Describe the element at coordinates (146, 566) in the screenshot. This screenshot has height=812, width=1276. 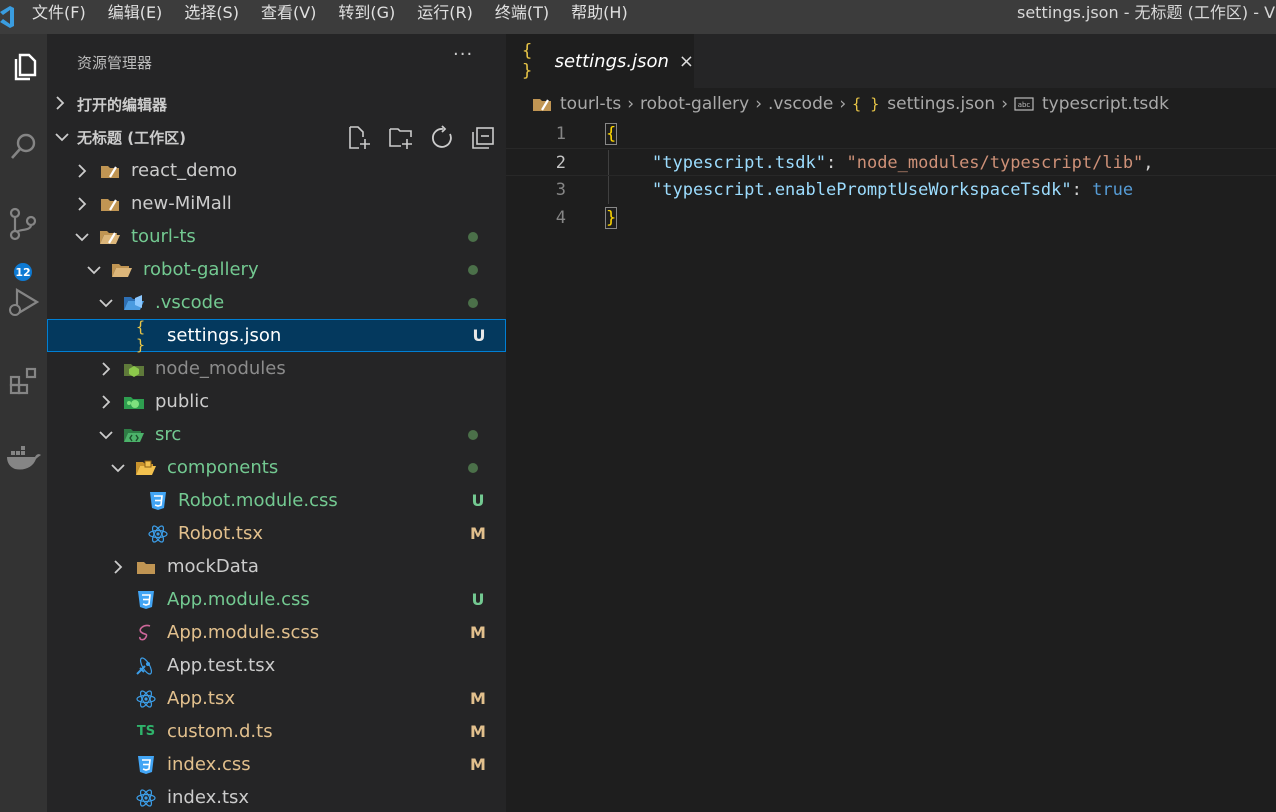
I see `folder-icon` at that location.